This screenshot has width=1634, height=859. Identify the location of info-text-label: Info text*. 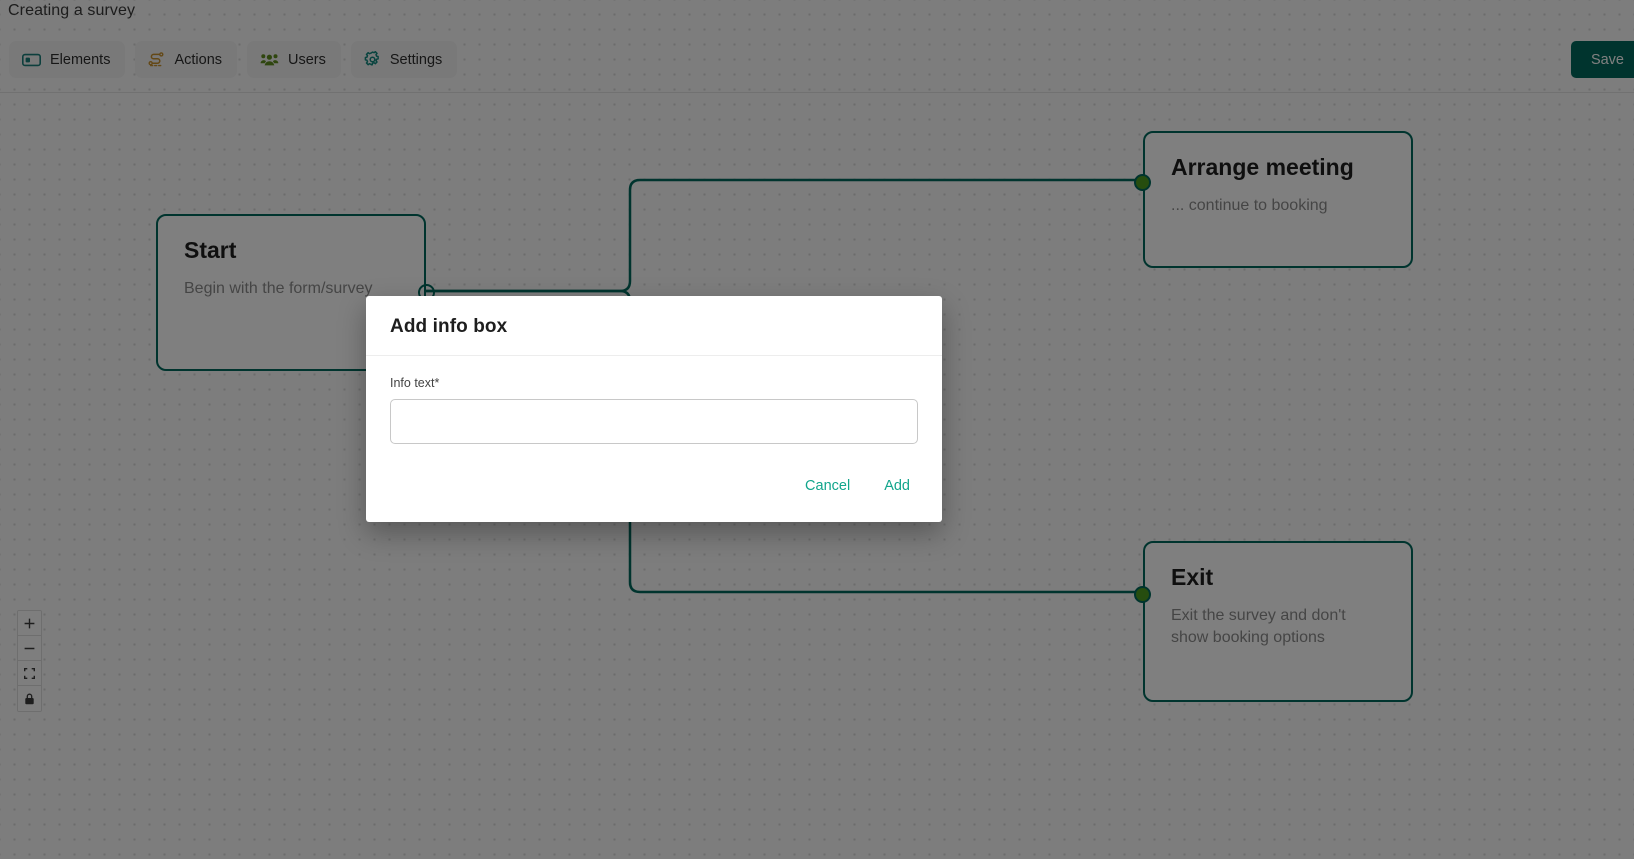
(415, 383).